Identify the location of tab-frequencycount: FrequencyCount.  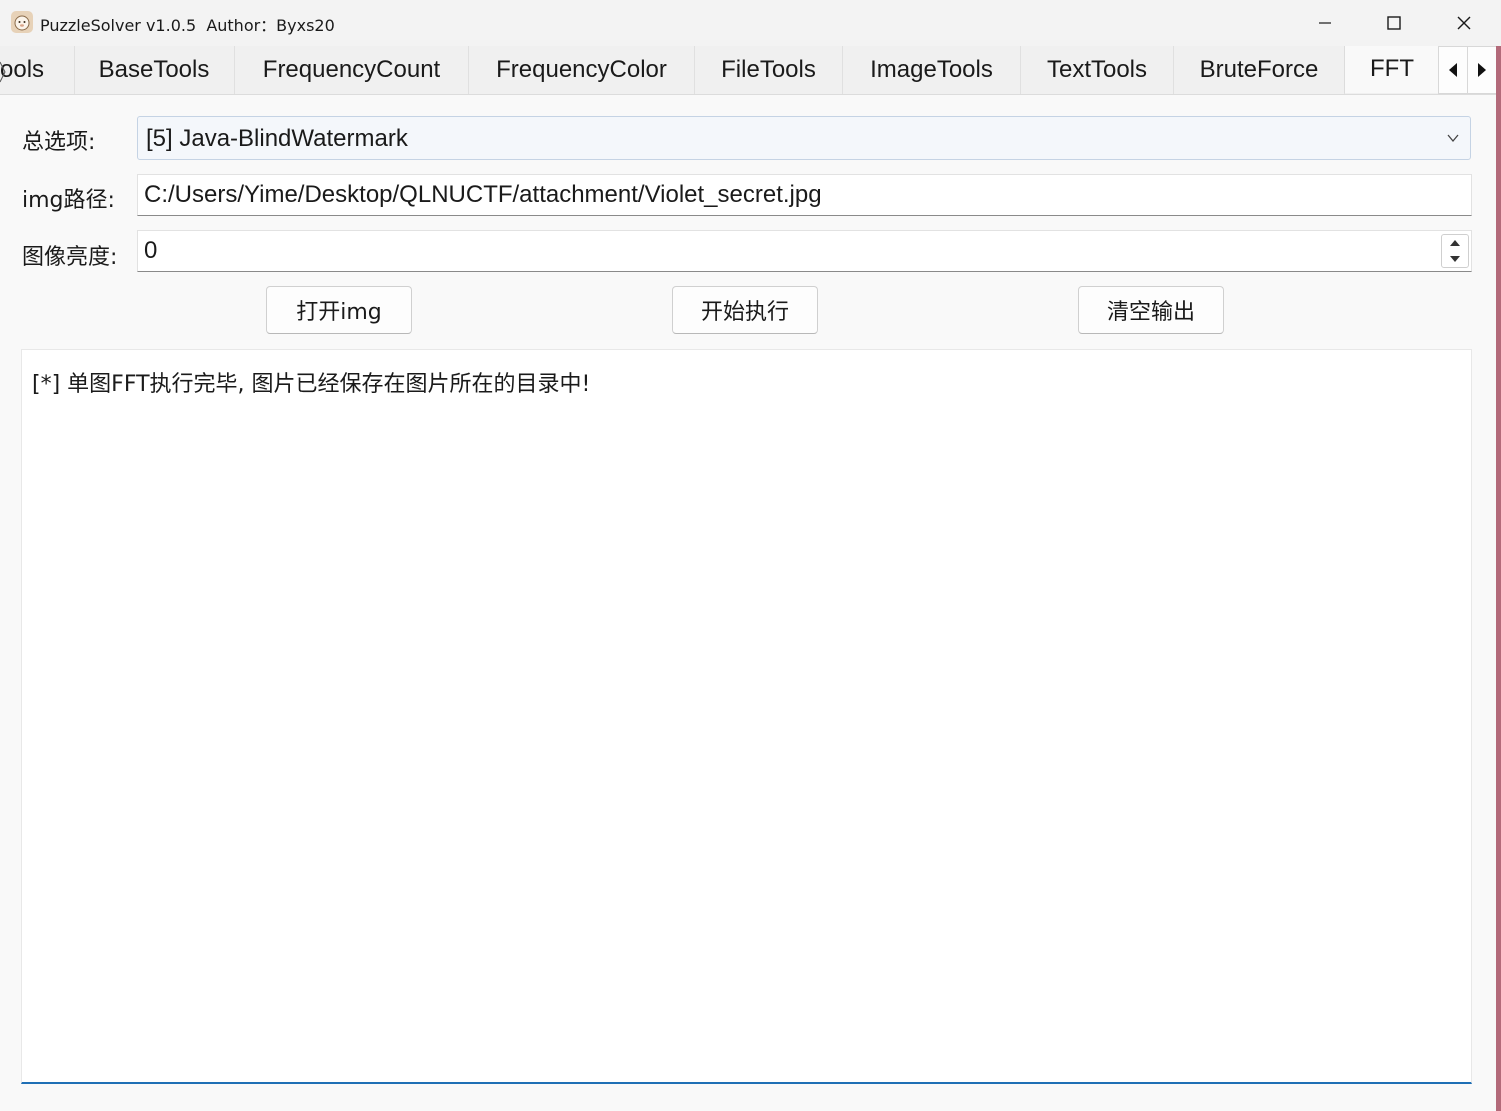
(352, 70).